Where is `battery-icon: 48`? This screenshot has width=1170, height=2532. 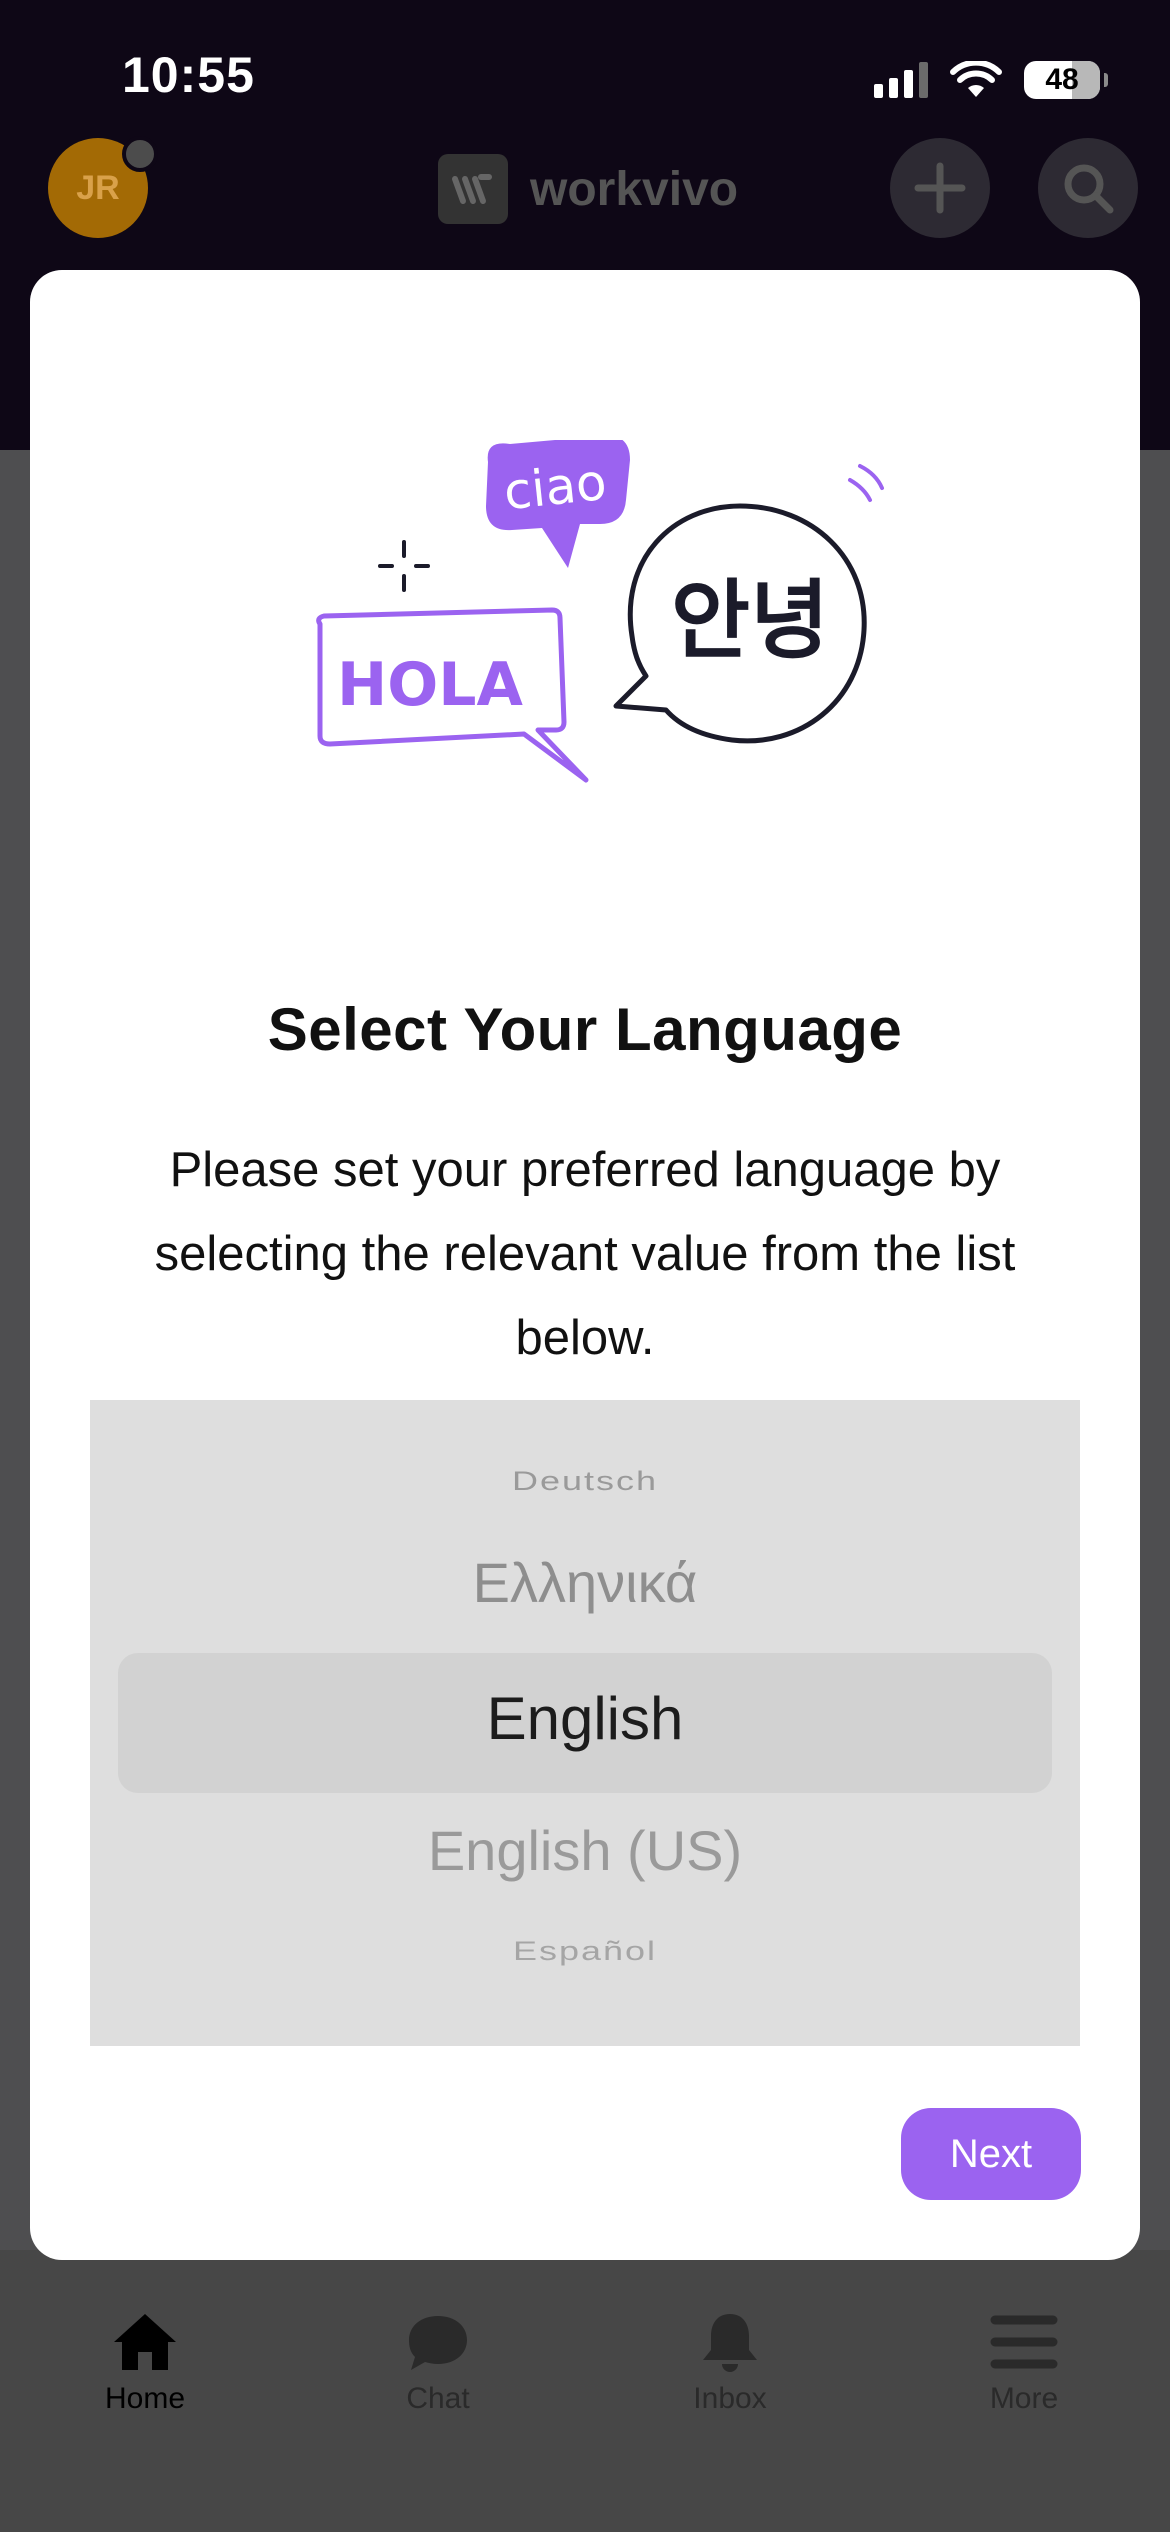
battery-icon: 48 is located at coordinates (1066, 80).